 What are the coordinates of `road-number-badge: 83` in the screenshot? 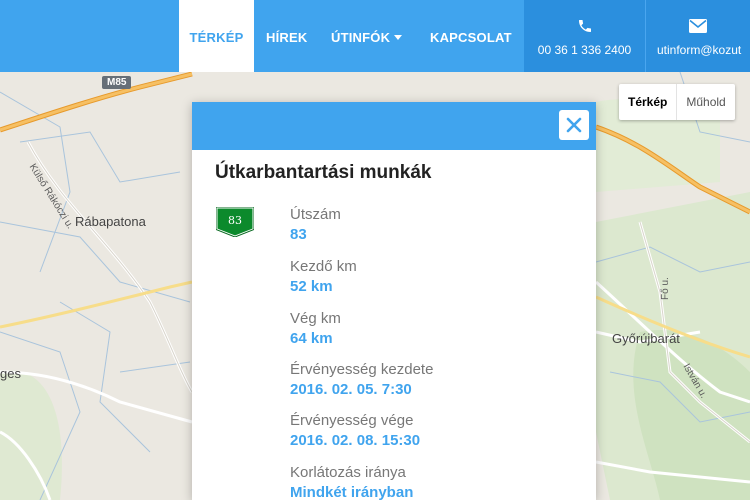 It's located at (235, 222).